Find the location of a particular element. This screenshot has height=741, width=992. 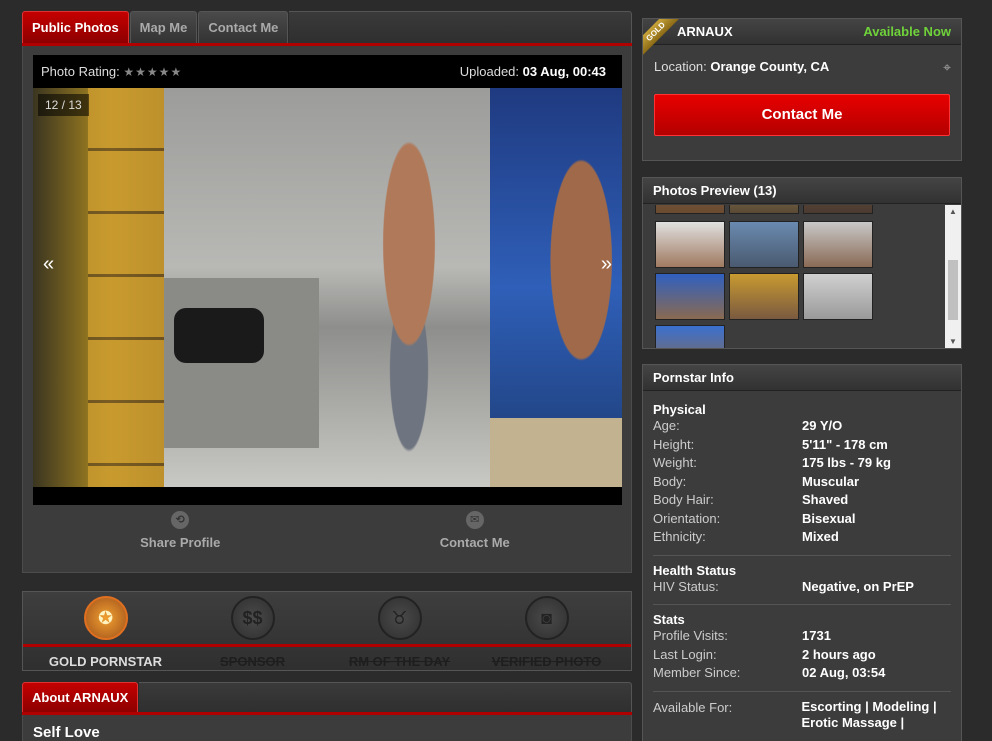

photo-actions: ⟲ Share Profile ✉ Contact Me is located at coordinates (327, 530).